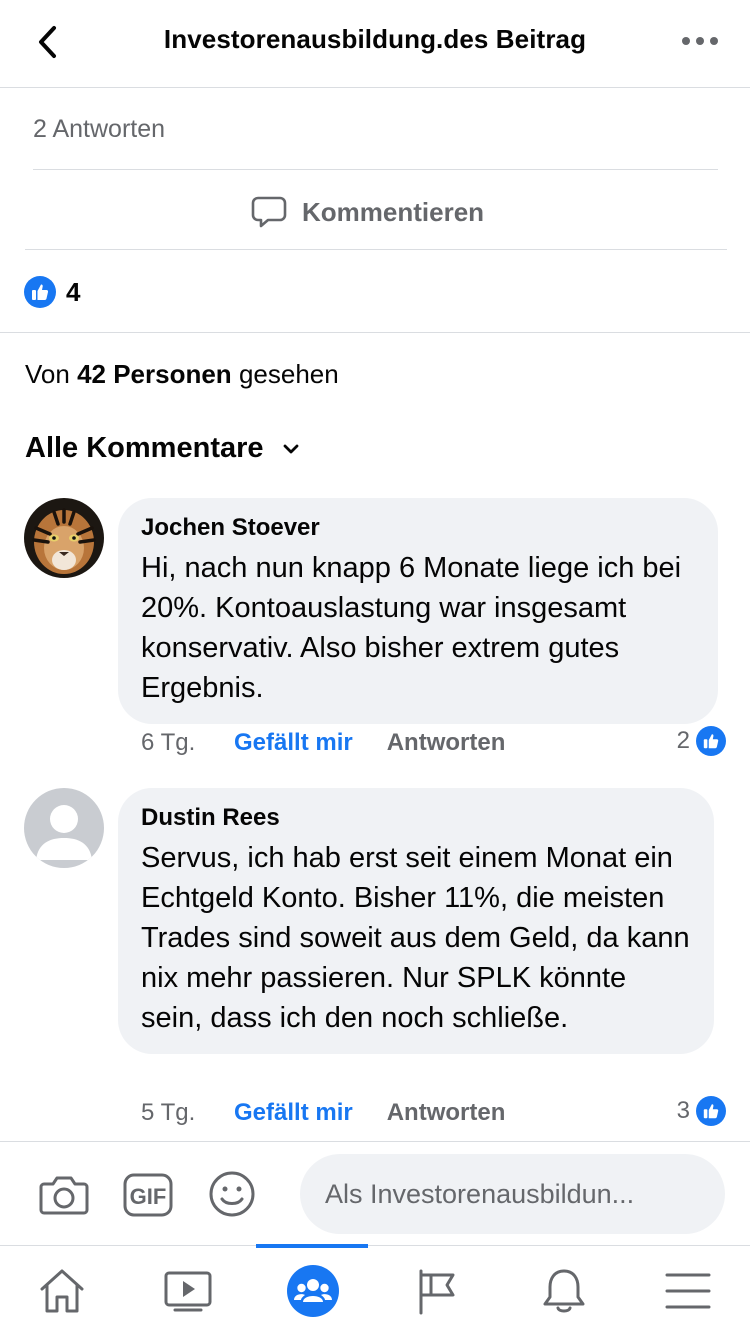 Image resolution: width=750 pixels, height=1334 pixels. I want to click on comments-filter-dropdown: Alle Kommentare, so click(163, 448).